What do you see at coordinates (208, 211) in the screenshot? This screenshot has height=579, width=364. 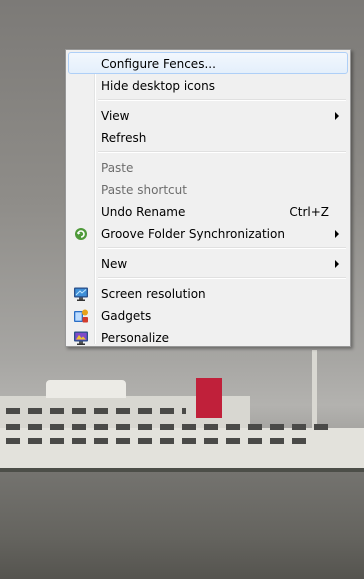 I see `menu-item-undo-rename: Undo Rename Ctrl+Z` at bounding box center [208, 211].